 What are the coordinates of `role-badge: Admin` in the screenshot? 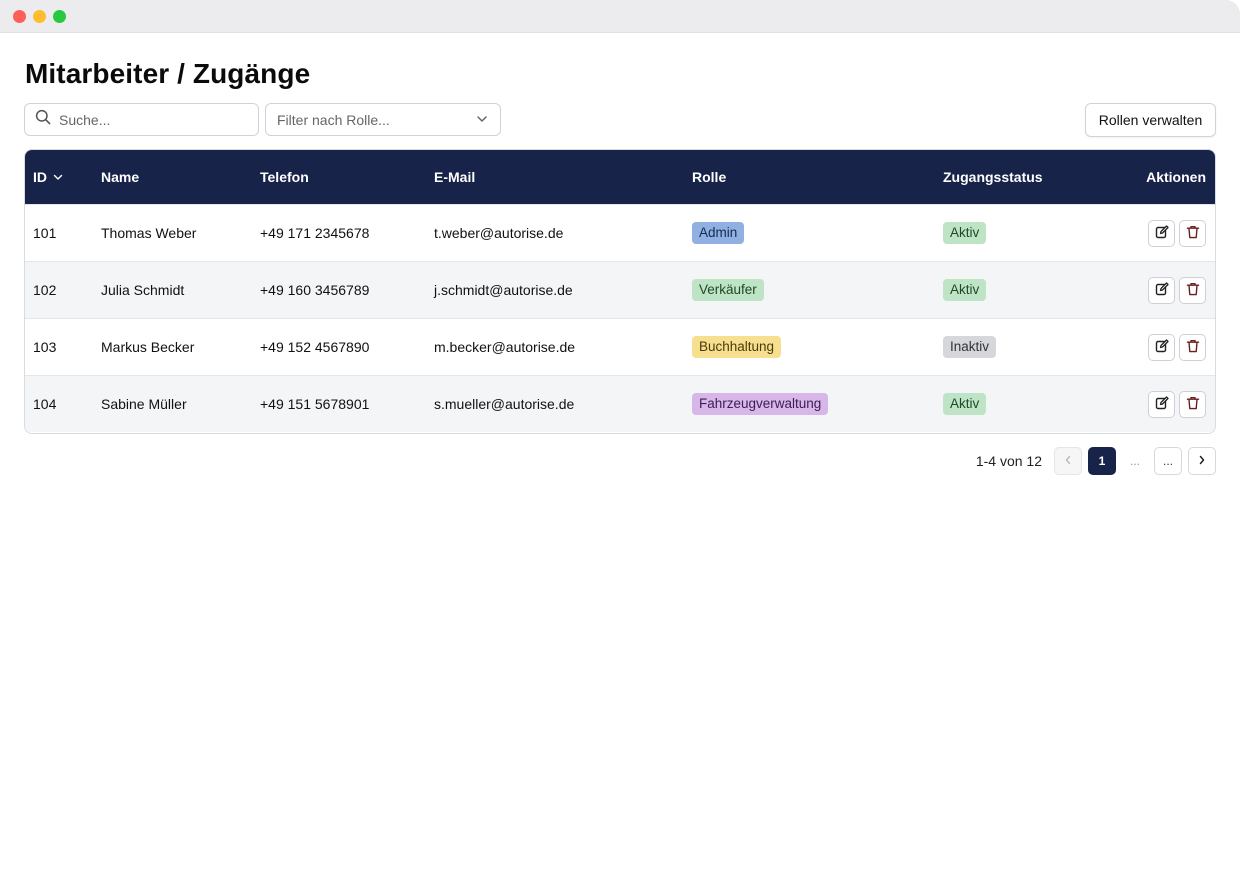 It's located at (718, 233).